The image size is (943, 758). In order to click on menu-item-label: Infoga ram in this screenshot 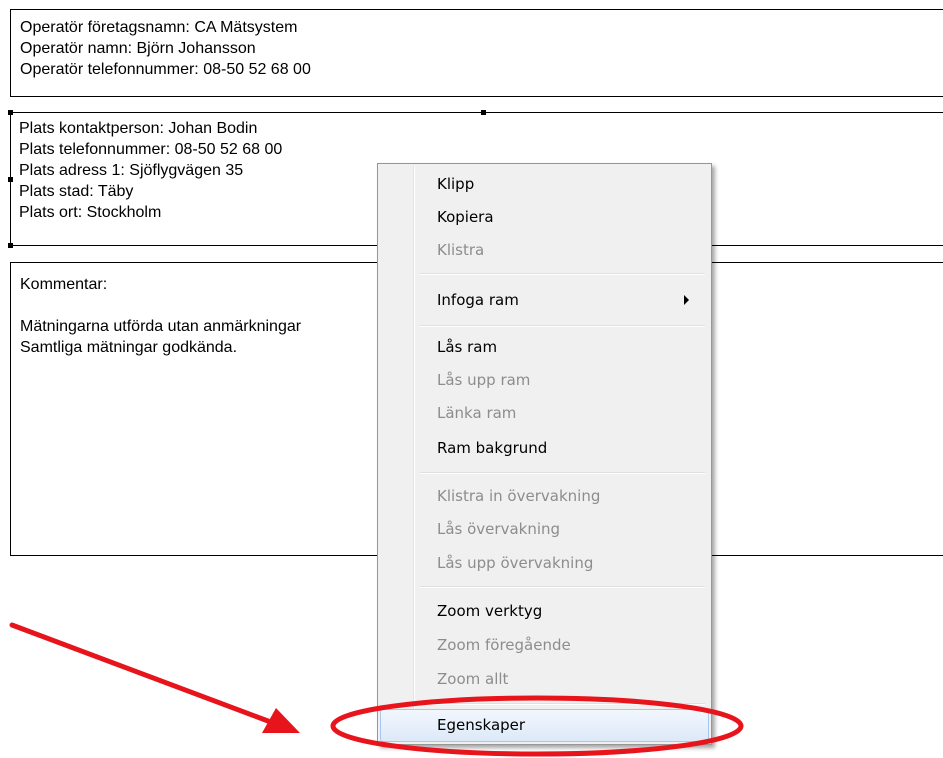, I will do `click(478, 300)`.